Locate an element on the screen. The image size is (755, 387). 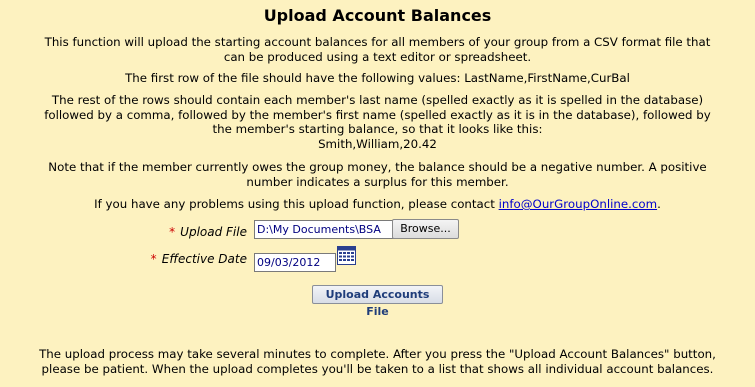
effective-date-label-group: * Effective Date is located at coordinates (199, 257).